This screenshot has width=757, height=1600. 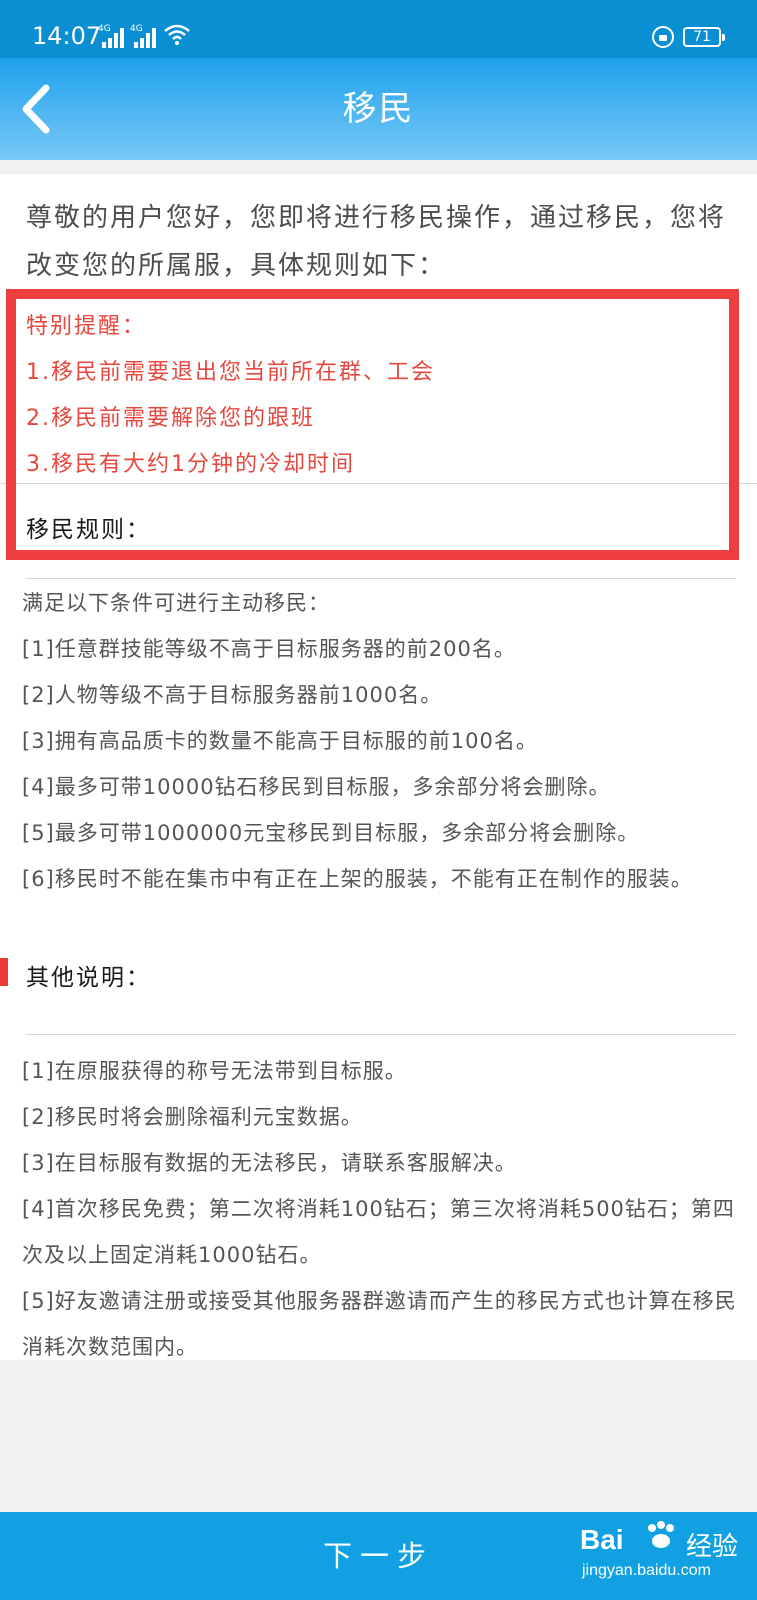 What do you see at coordinates (357, 879) in the screenshot?
I see `rule-item: [6]移民时不能在集市中有正在上架的服装，不能有正在制作的服装。` at bounding box center [357, 879].